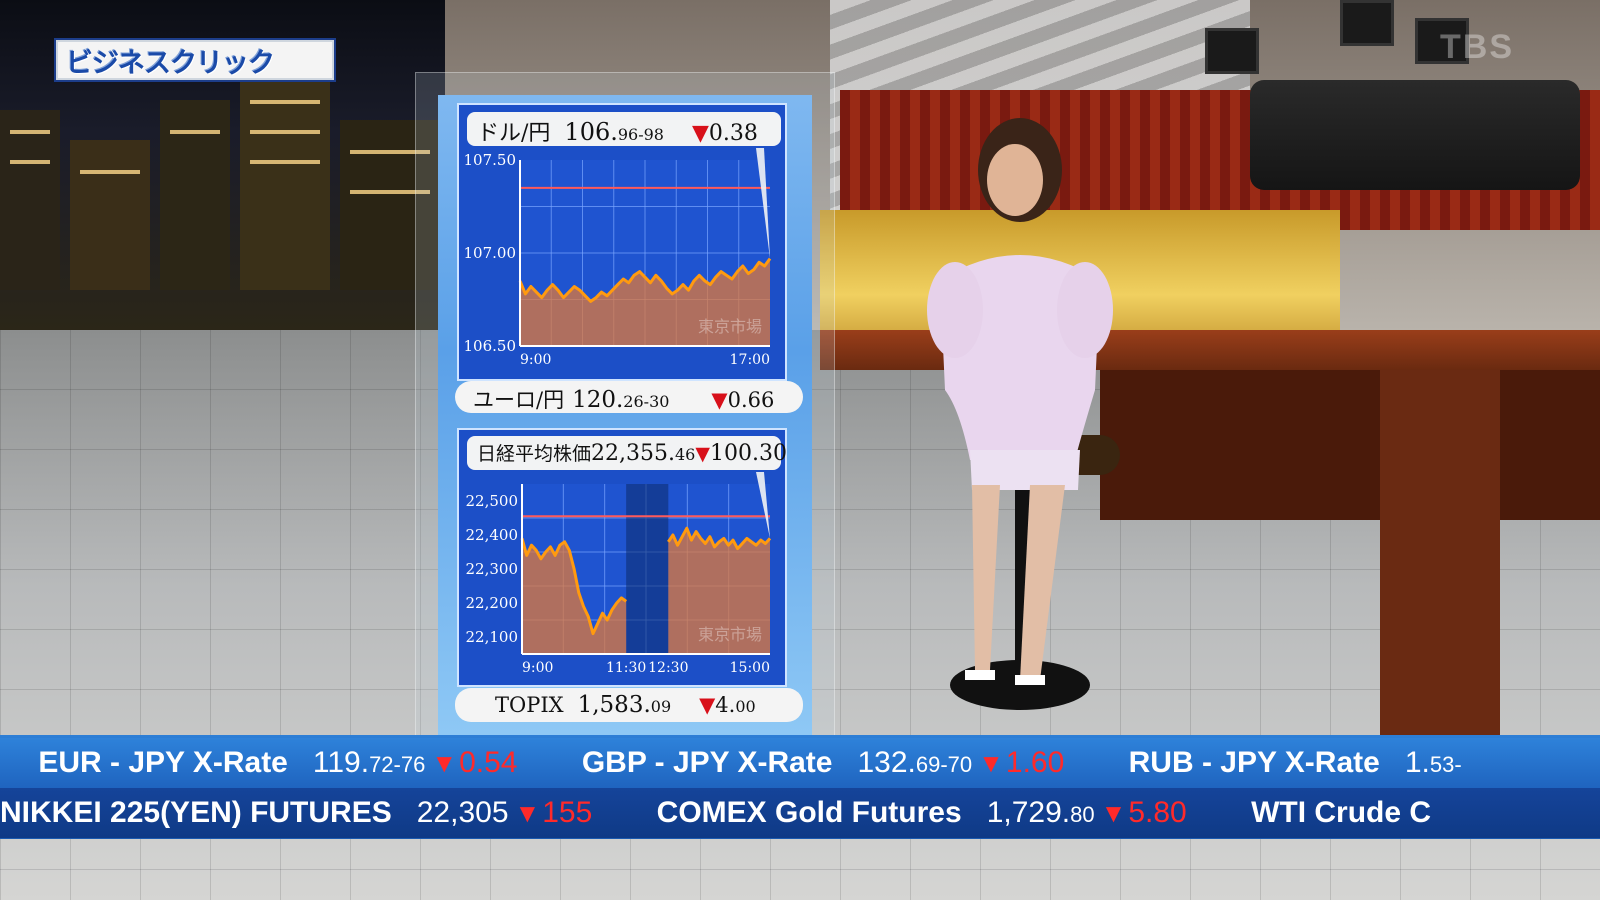 This screenshot has height=900, width=1600. I want to click on nikkei-value: 22,355.46, so click(643, 453).